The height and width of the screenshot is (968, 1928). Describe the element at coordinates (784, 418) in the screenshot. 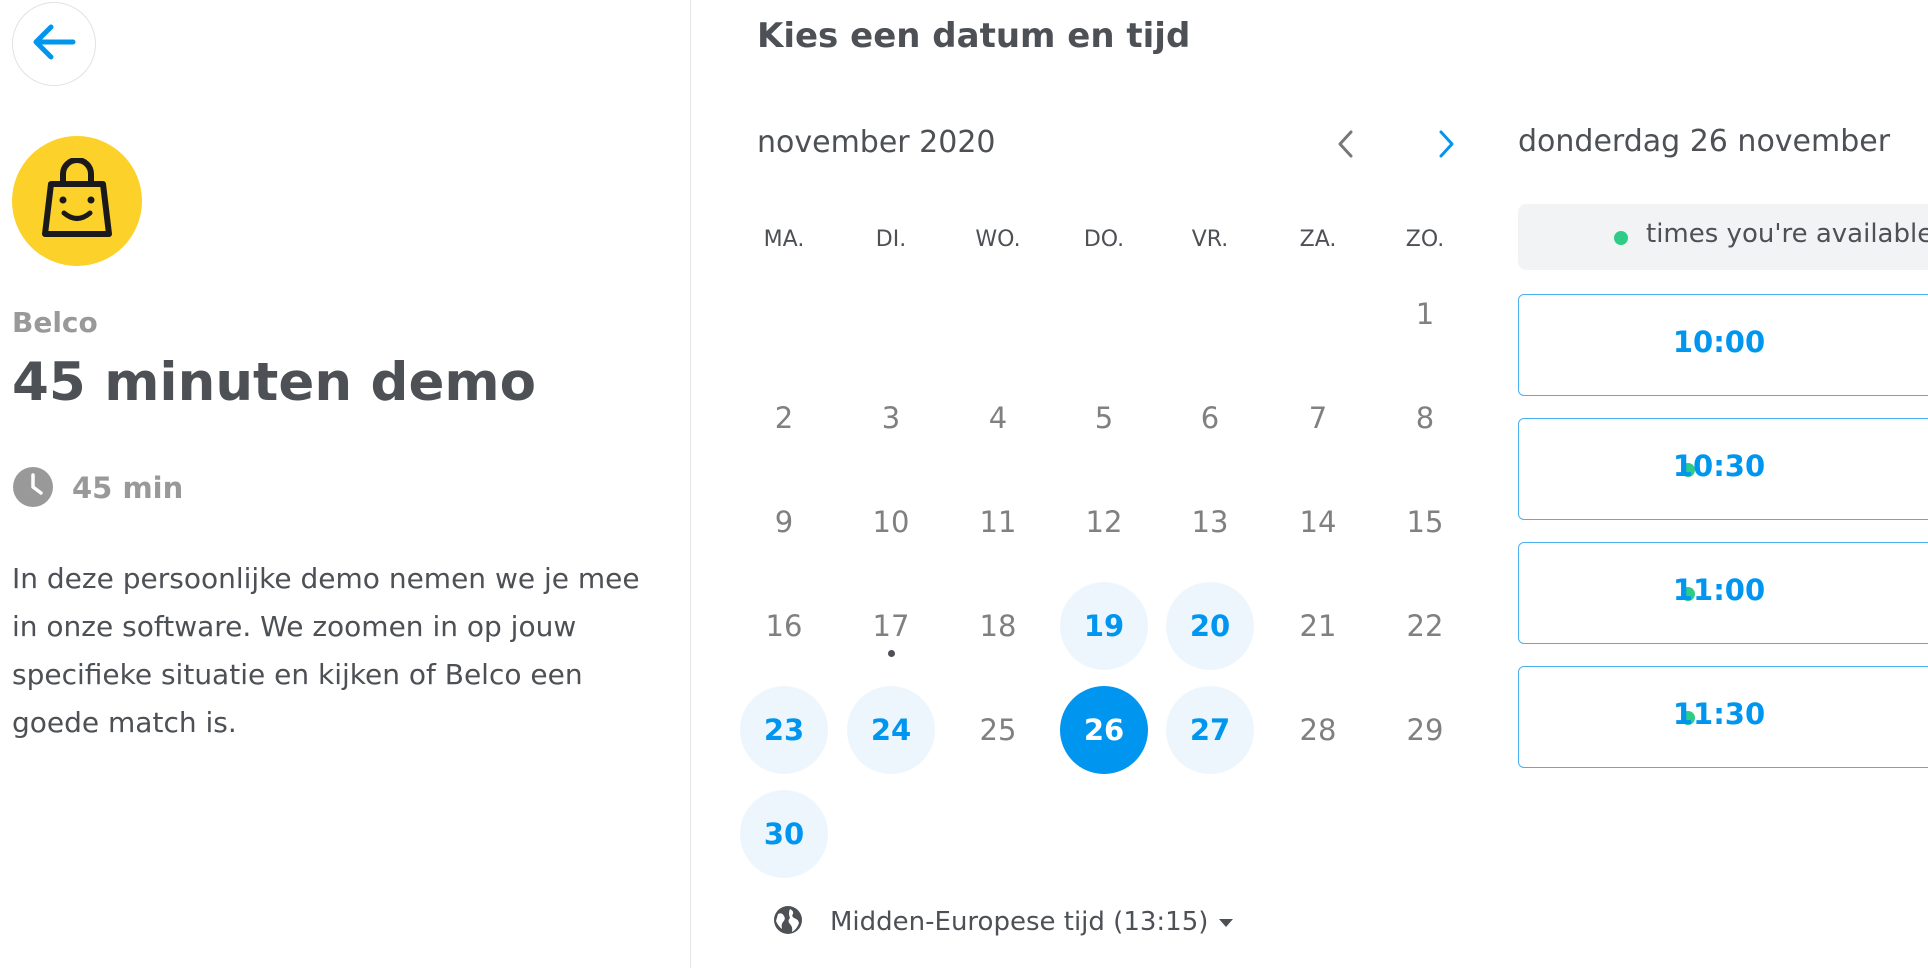

I see `calendar-day: 2` at that location.